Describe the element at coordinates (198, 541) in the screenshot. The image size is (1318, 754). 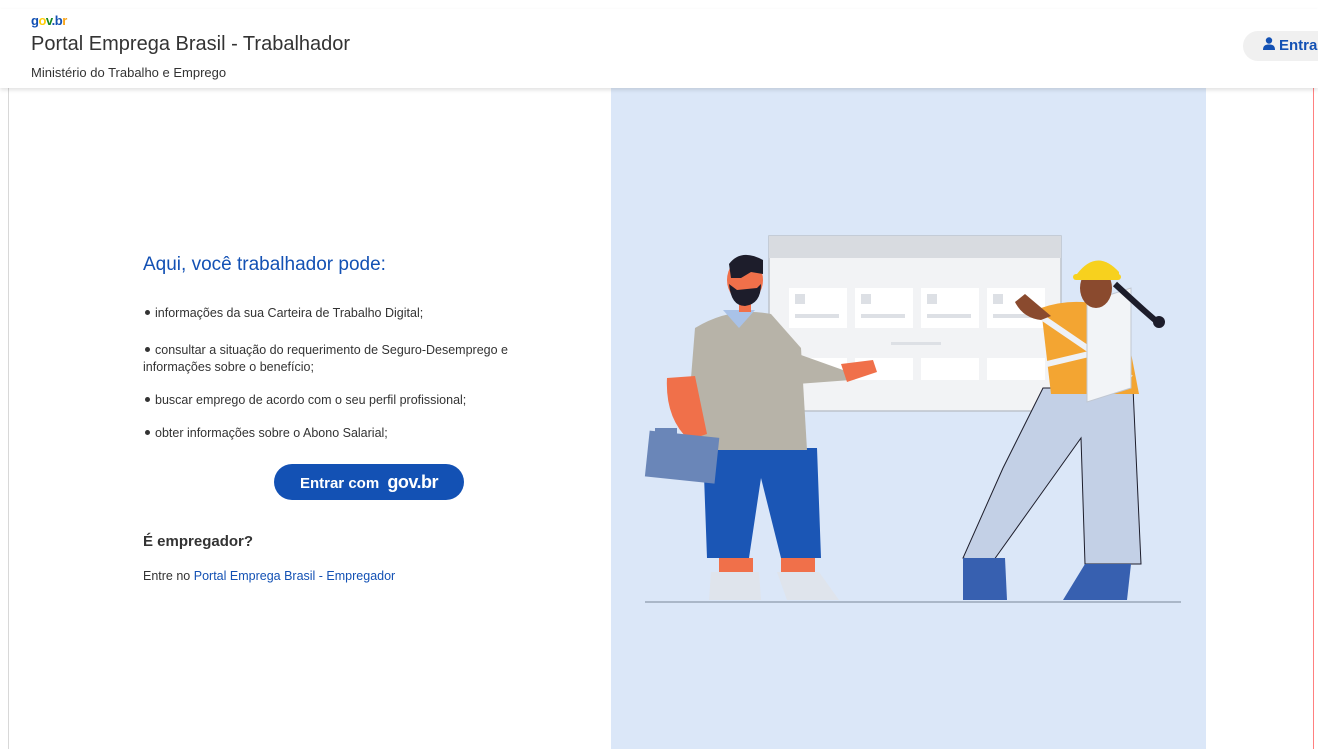
I see `employer-question: É empregador?` at that location.